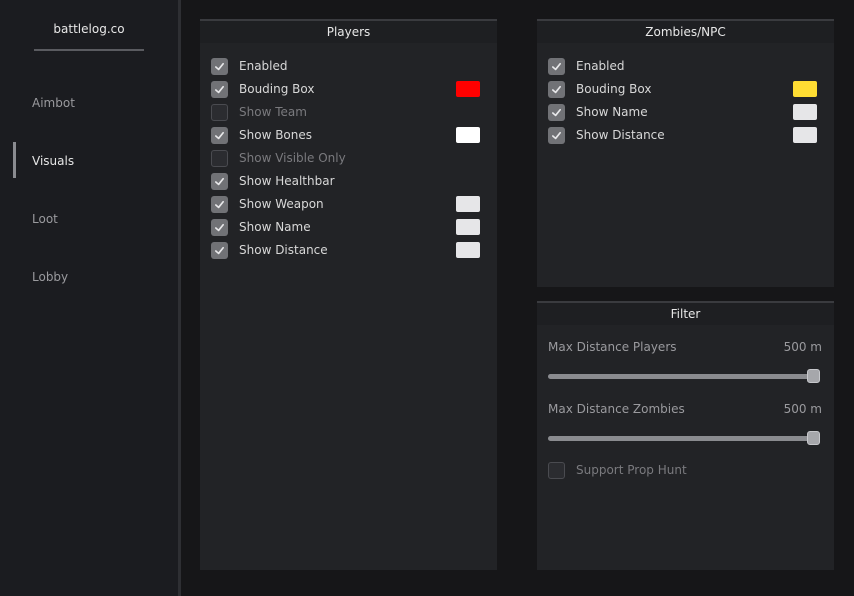  I want to click on players-option-show-weapon: Show Weapon, so click(267, 204).